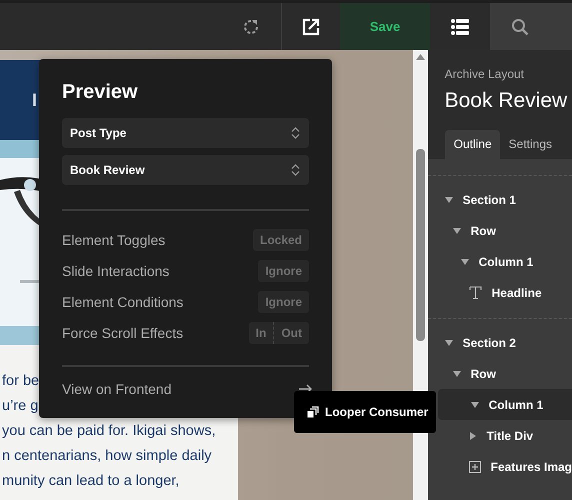  I want to click on popover-title: Preview, so click(100, 92).